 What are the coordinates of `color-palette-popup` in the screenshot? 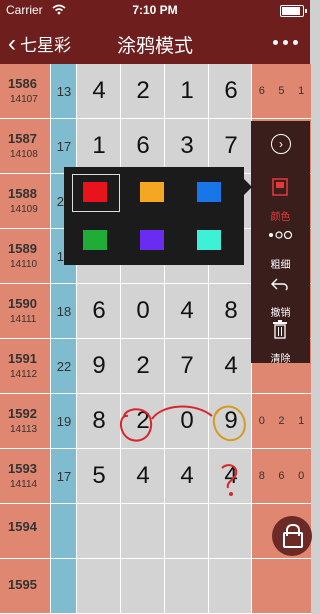 It's located at (158, 216).